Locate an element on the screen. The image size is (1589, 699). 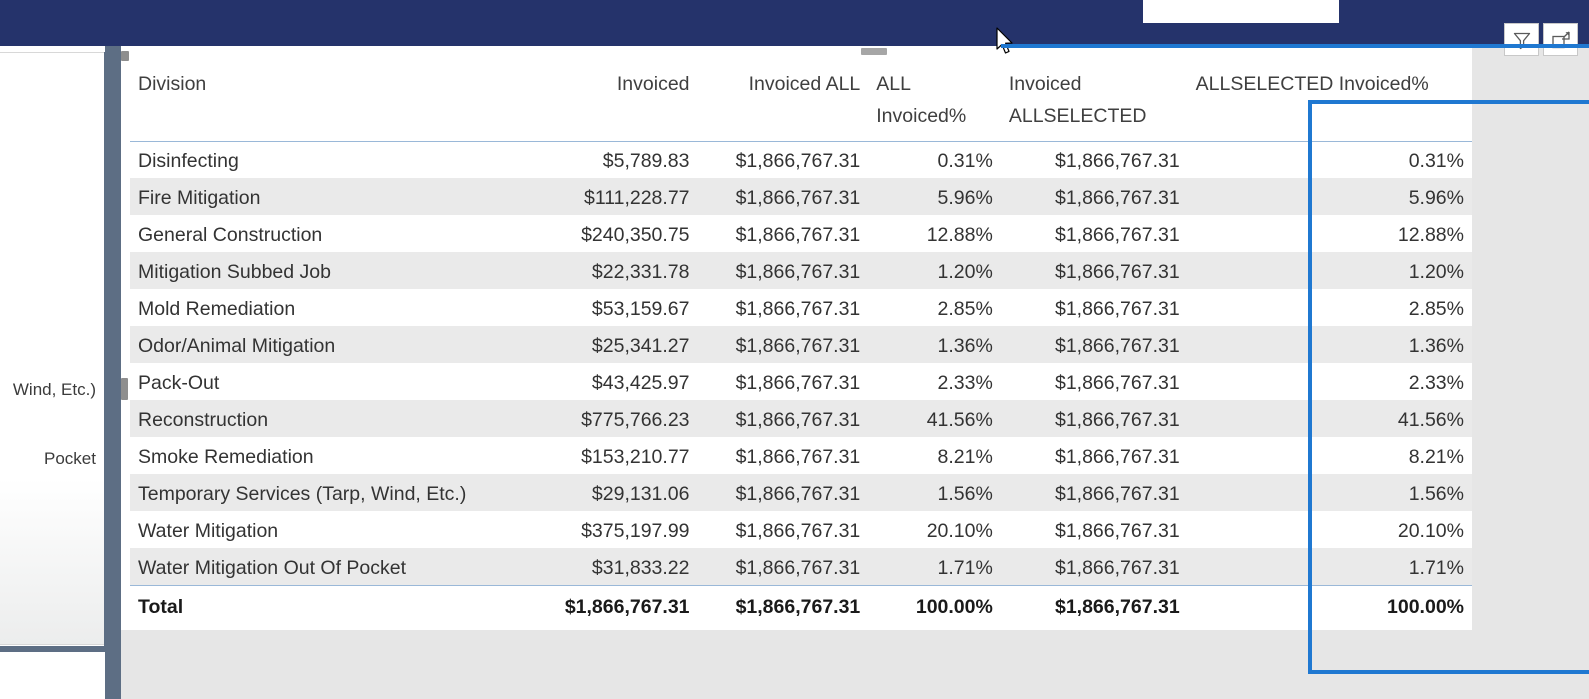
cell-all-invoiced-pct: 20.10% is located at coordinates (934, 529).